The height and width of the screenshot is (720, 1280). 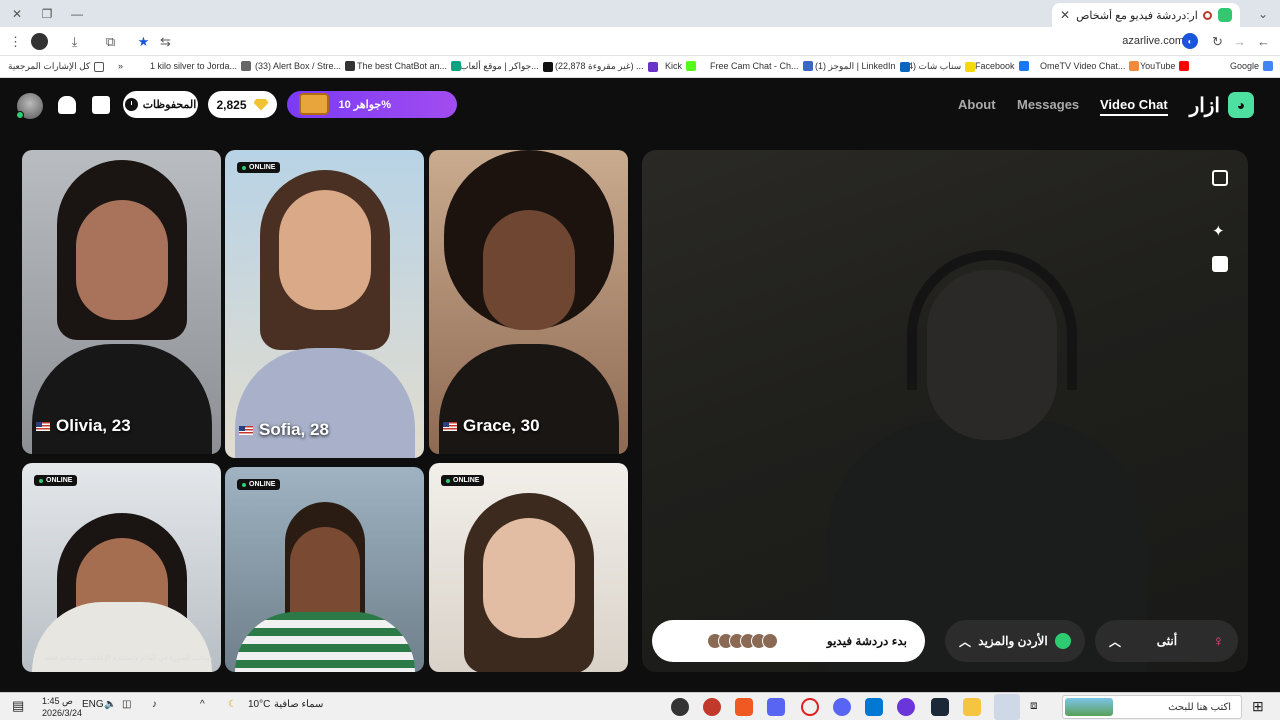 What do you see at coordinates (1002, 66) in the screenshot?
I see `bookmark-item: Facebook` at bounding box center [1002, 66].